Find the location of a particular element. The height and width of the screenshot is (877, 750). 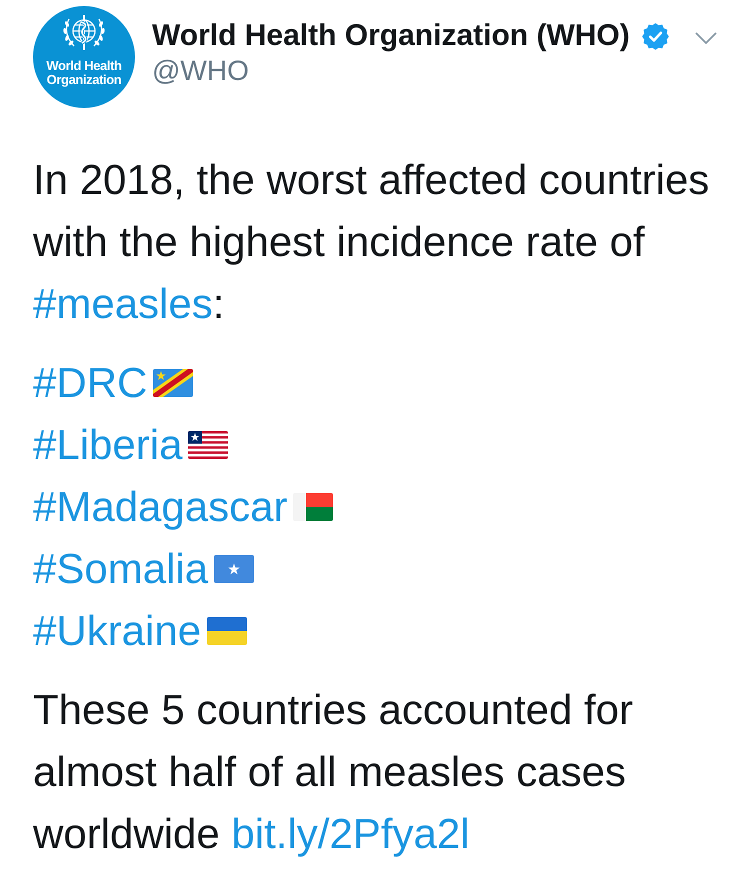

hashtag-link: #Ukraine is located at coordinates (117, 631).